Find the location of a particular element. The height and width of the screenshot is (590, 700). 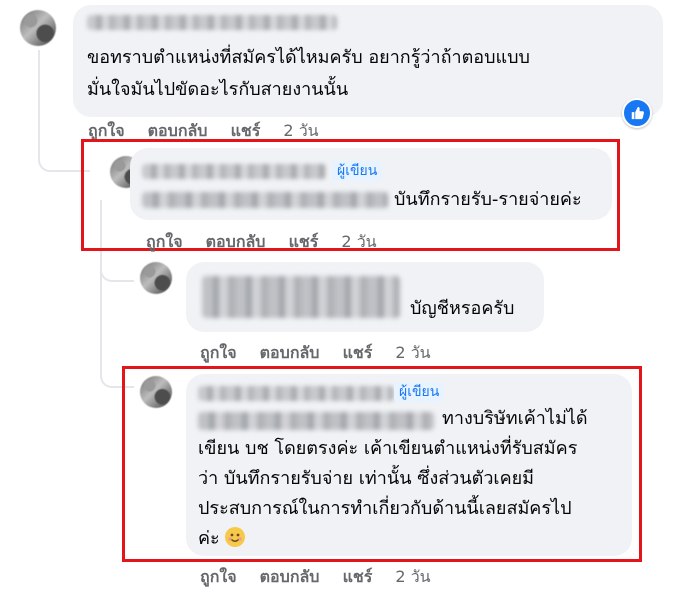

thread-connector is located at coordinates (117, 266).